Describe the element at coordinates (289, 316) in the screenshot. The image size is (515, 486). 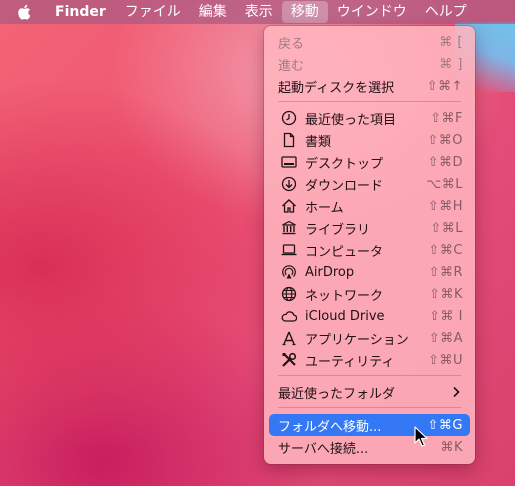
I see `cloud-icon` at that location.